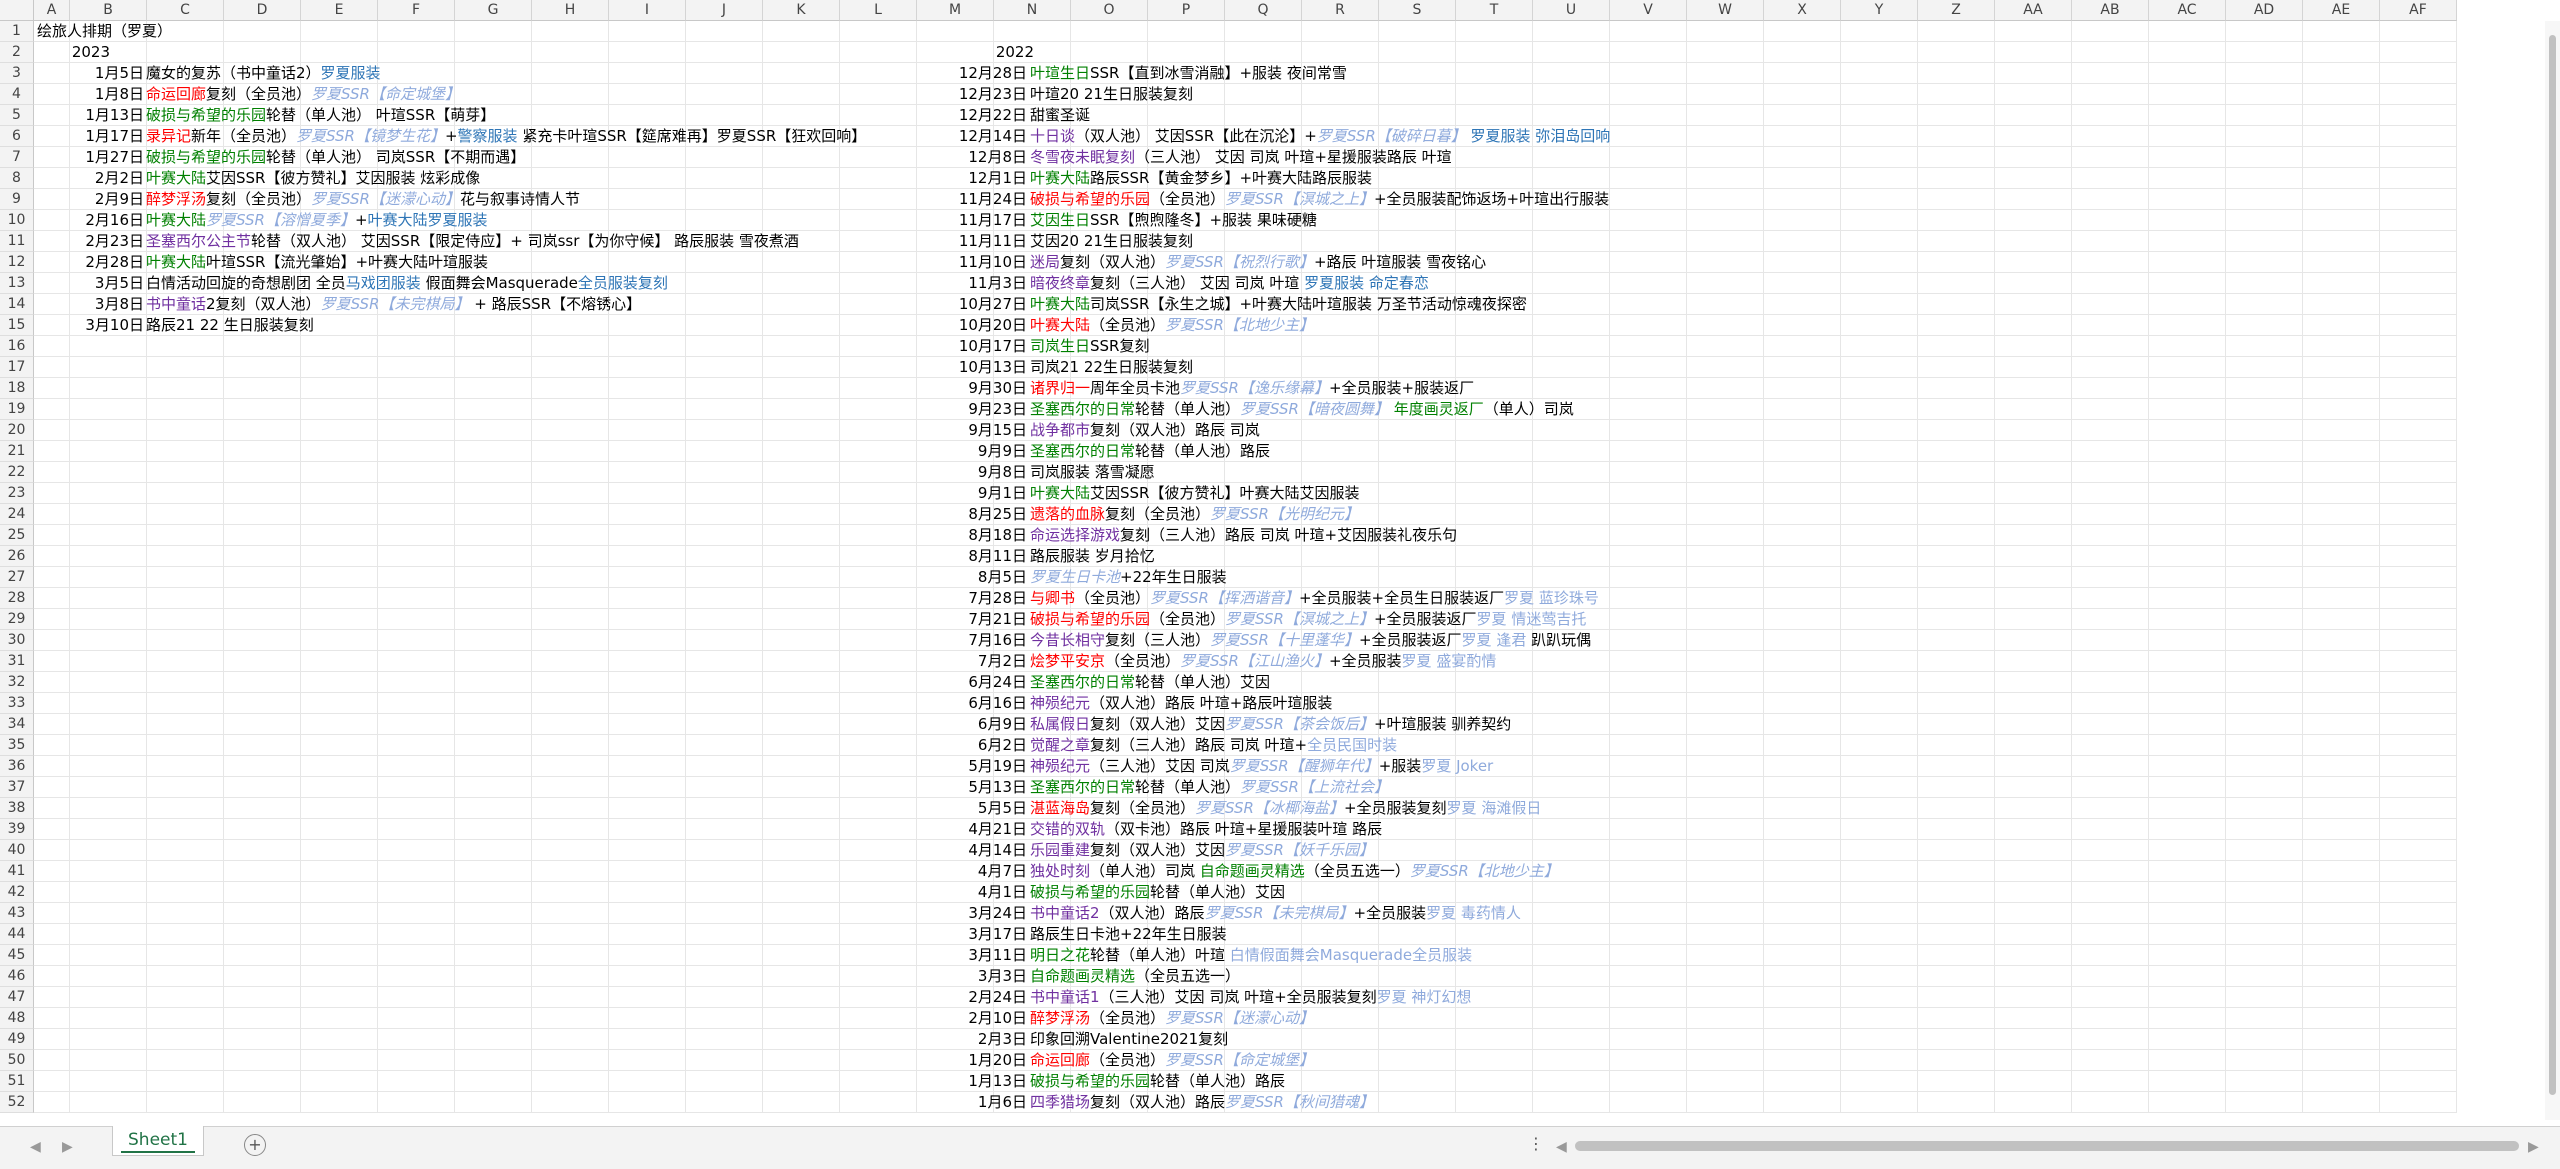  What do you see at coordinates (972, 220) in the screenshot?
I see `right-date-cell: 11月17日` at bounding box center [972, 220].